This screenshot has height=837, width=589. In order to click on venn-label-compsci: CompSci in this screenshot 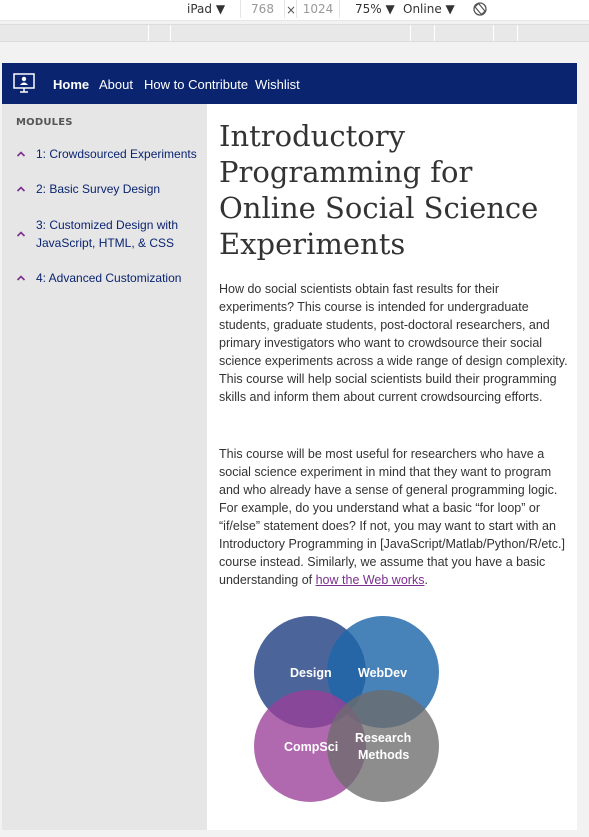, I will do `click(311, 747)`.